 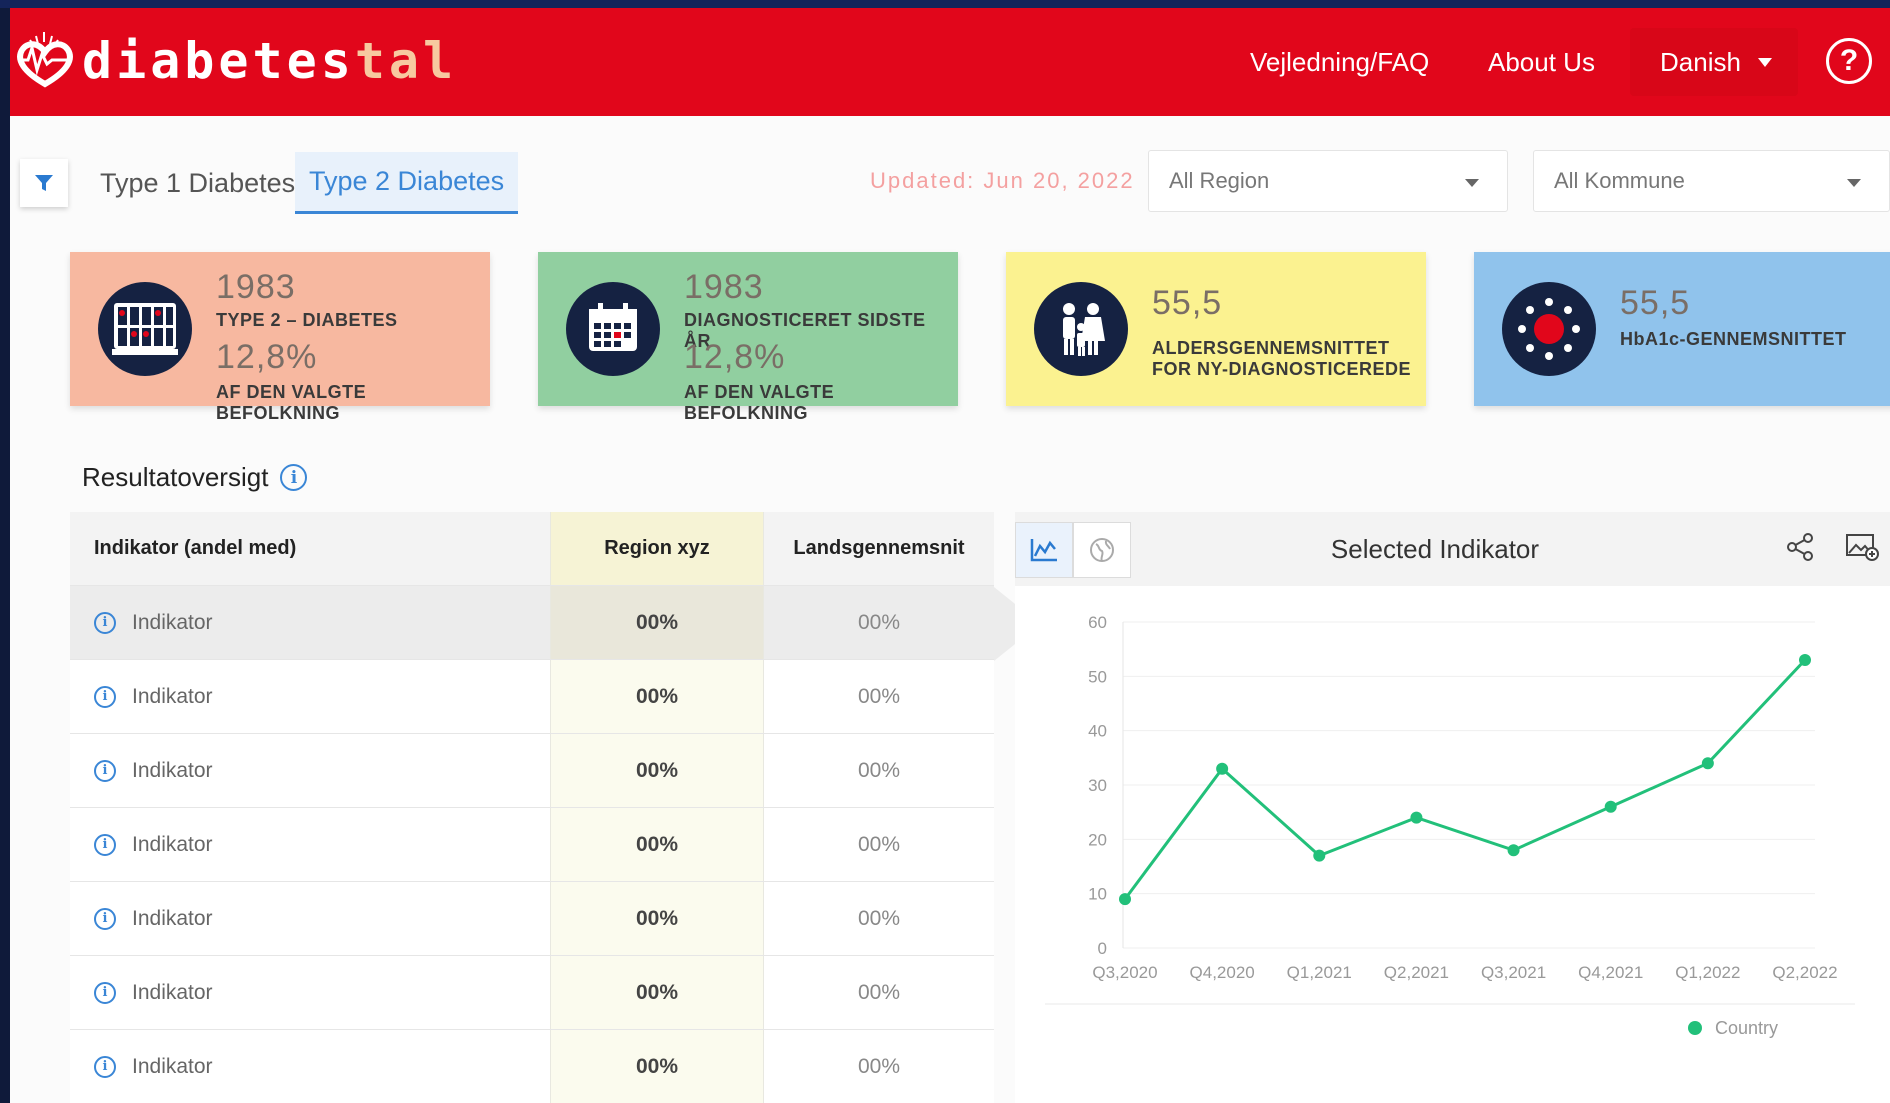 What do you see at coordinates (175, 477) in the screenshot?
I see `section-title-text: Resultatoversigt` at bounding box center [175, 477].